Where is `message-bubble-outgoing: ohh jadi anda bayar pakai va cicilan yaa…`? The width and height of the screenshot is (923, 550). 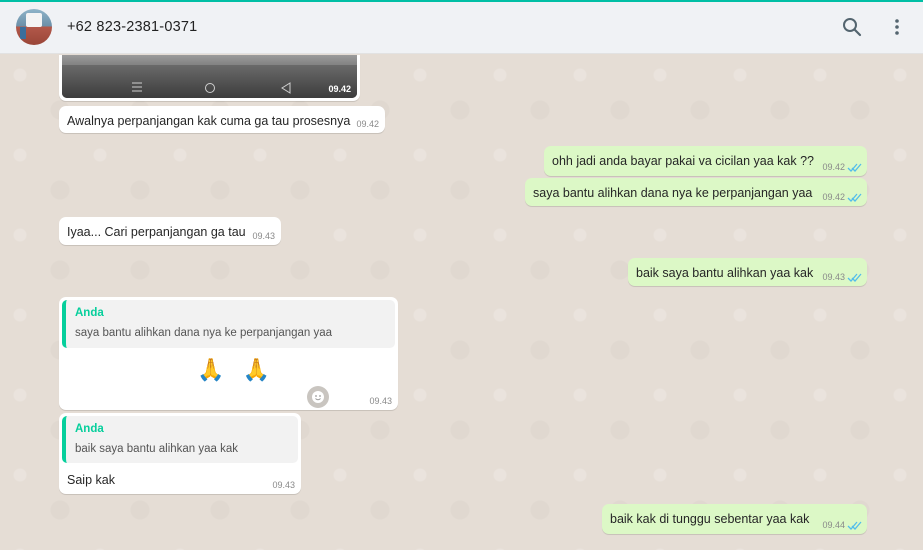 message-bubble-outgoing: ohh jadi anda bayar pakai va cicilan yaa… is located at coordinates (705, 161).